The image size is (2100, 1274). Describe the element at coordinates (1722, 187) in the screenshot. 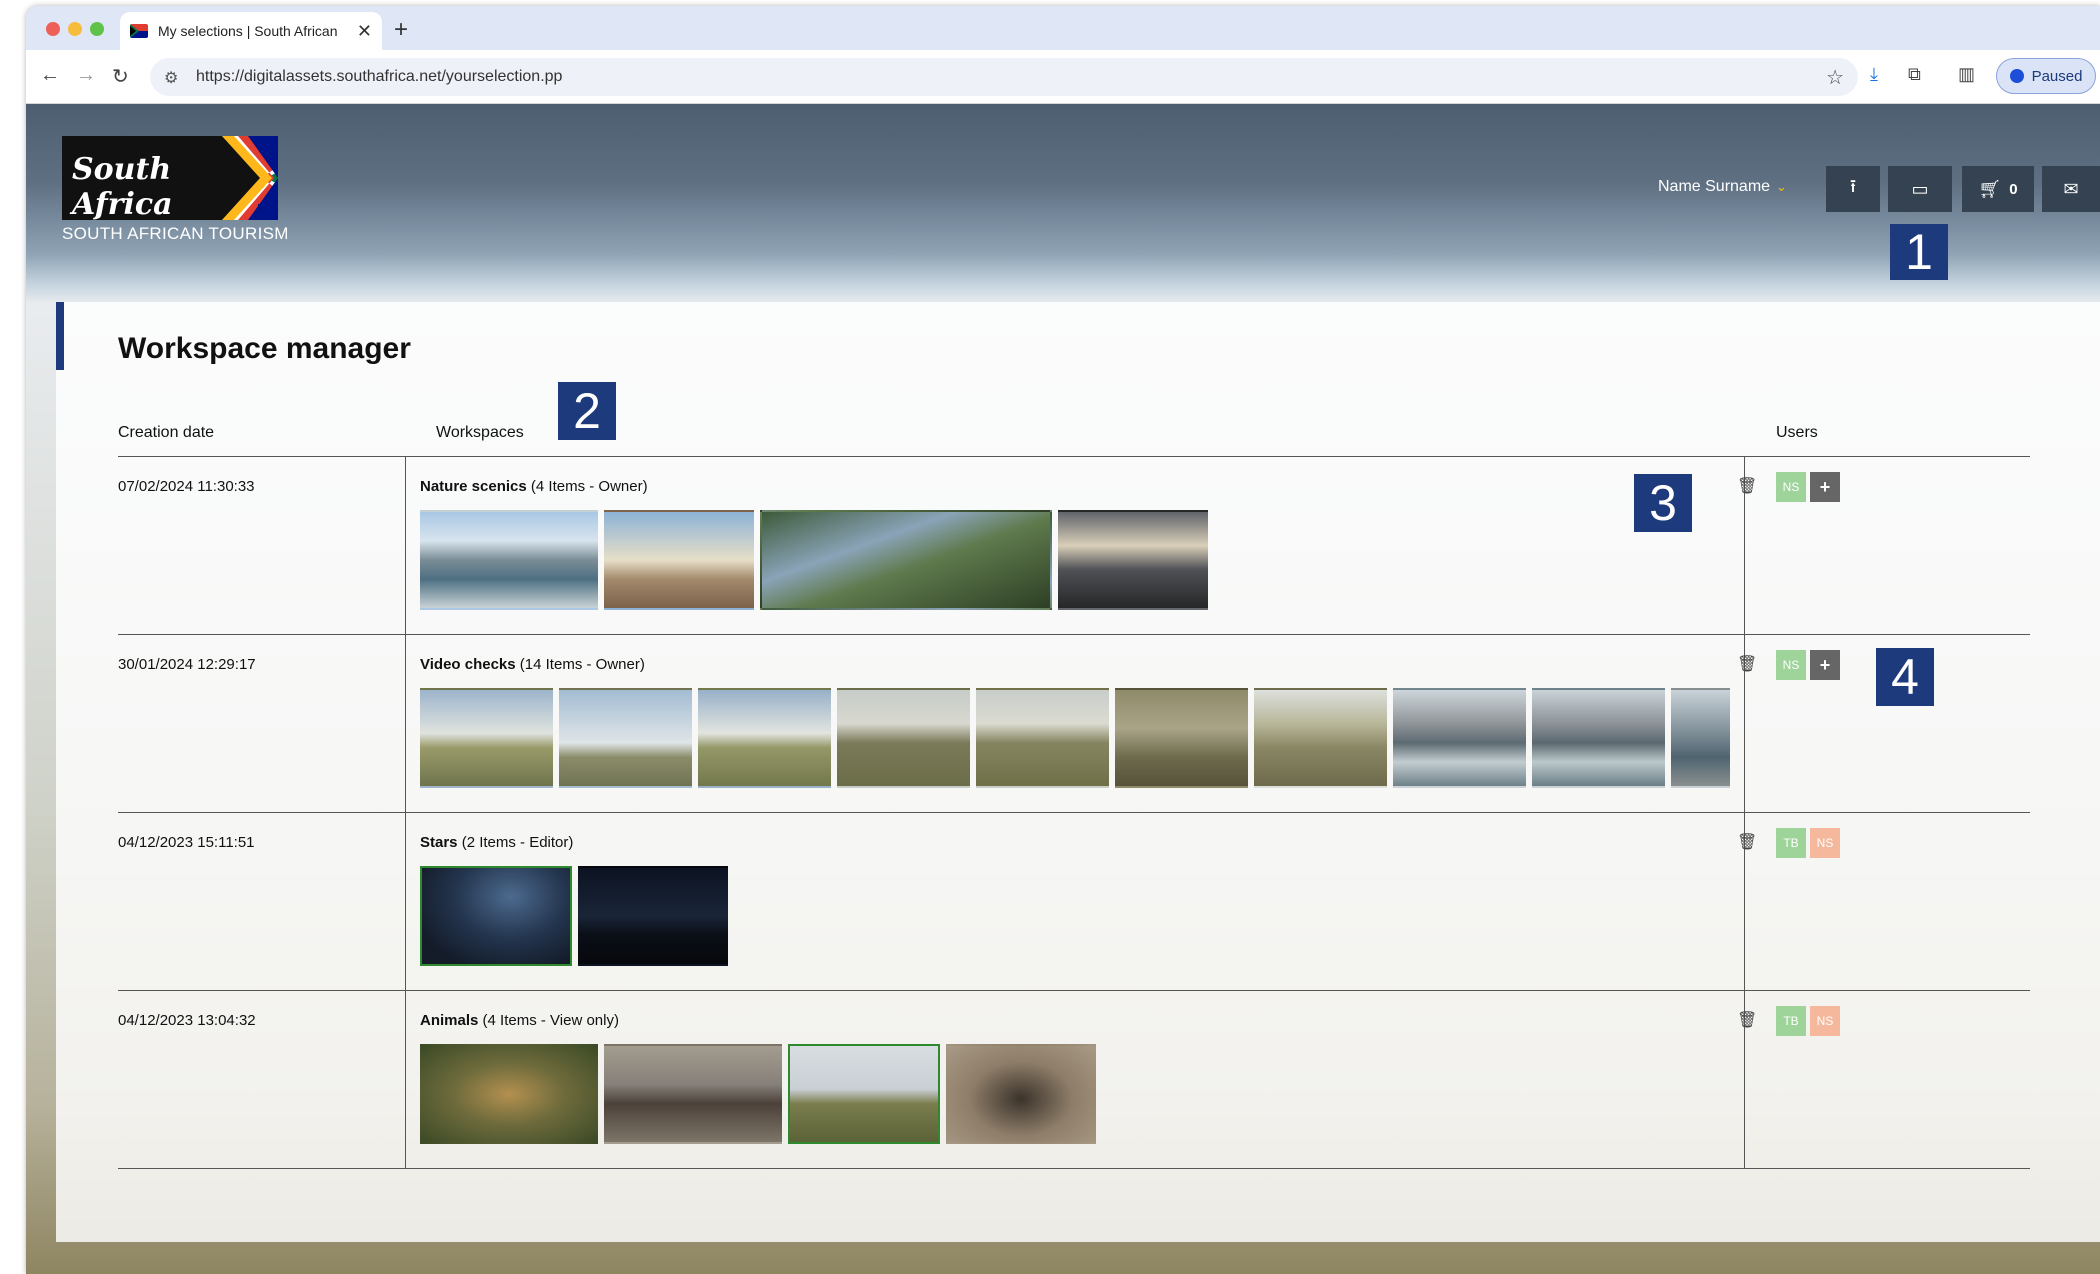

I see `user-menu: Name Surname ⌄` at that location.